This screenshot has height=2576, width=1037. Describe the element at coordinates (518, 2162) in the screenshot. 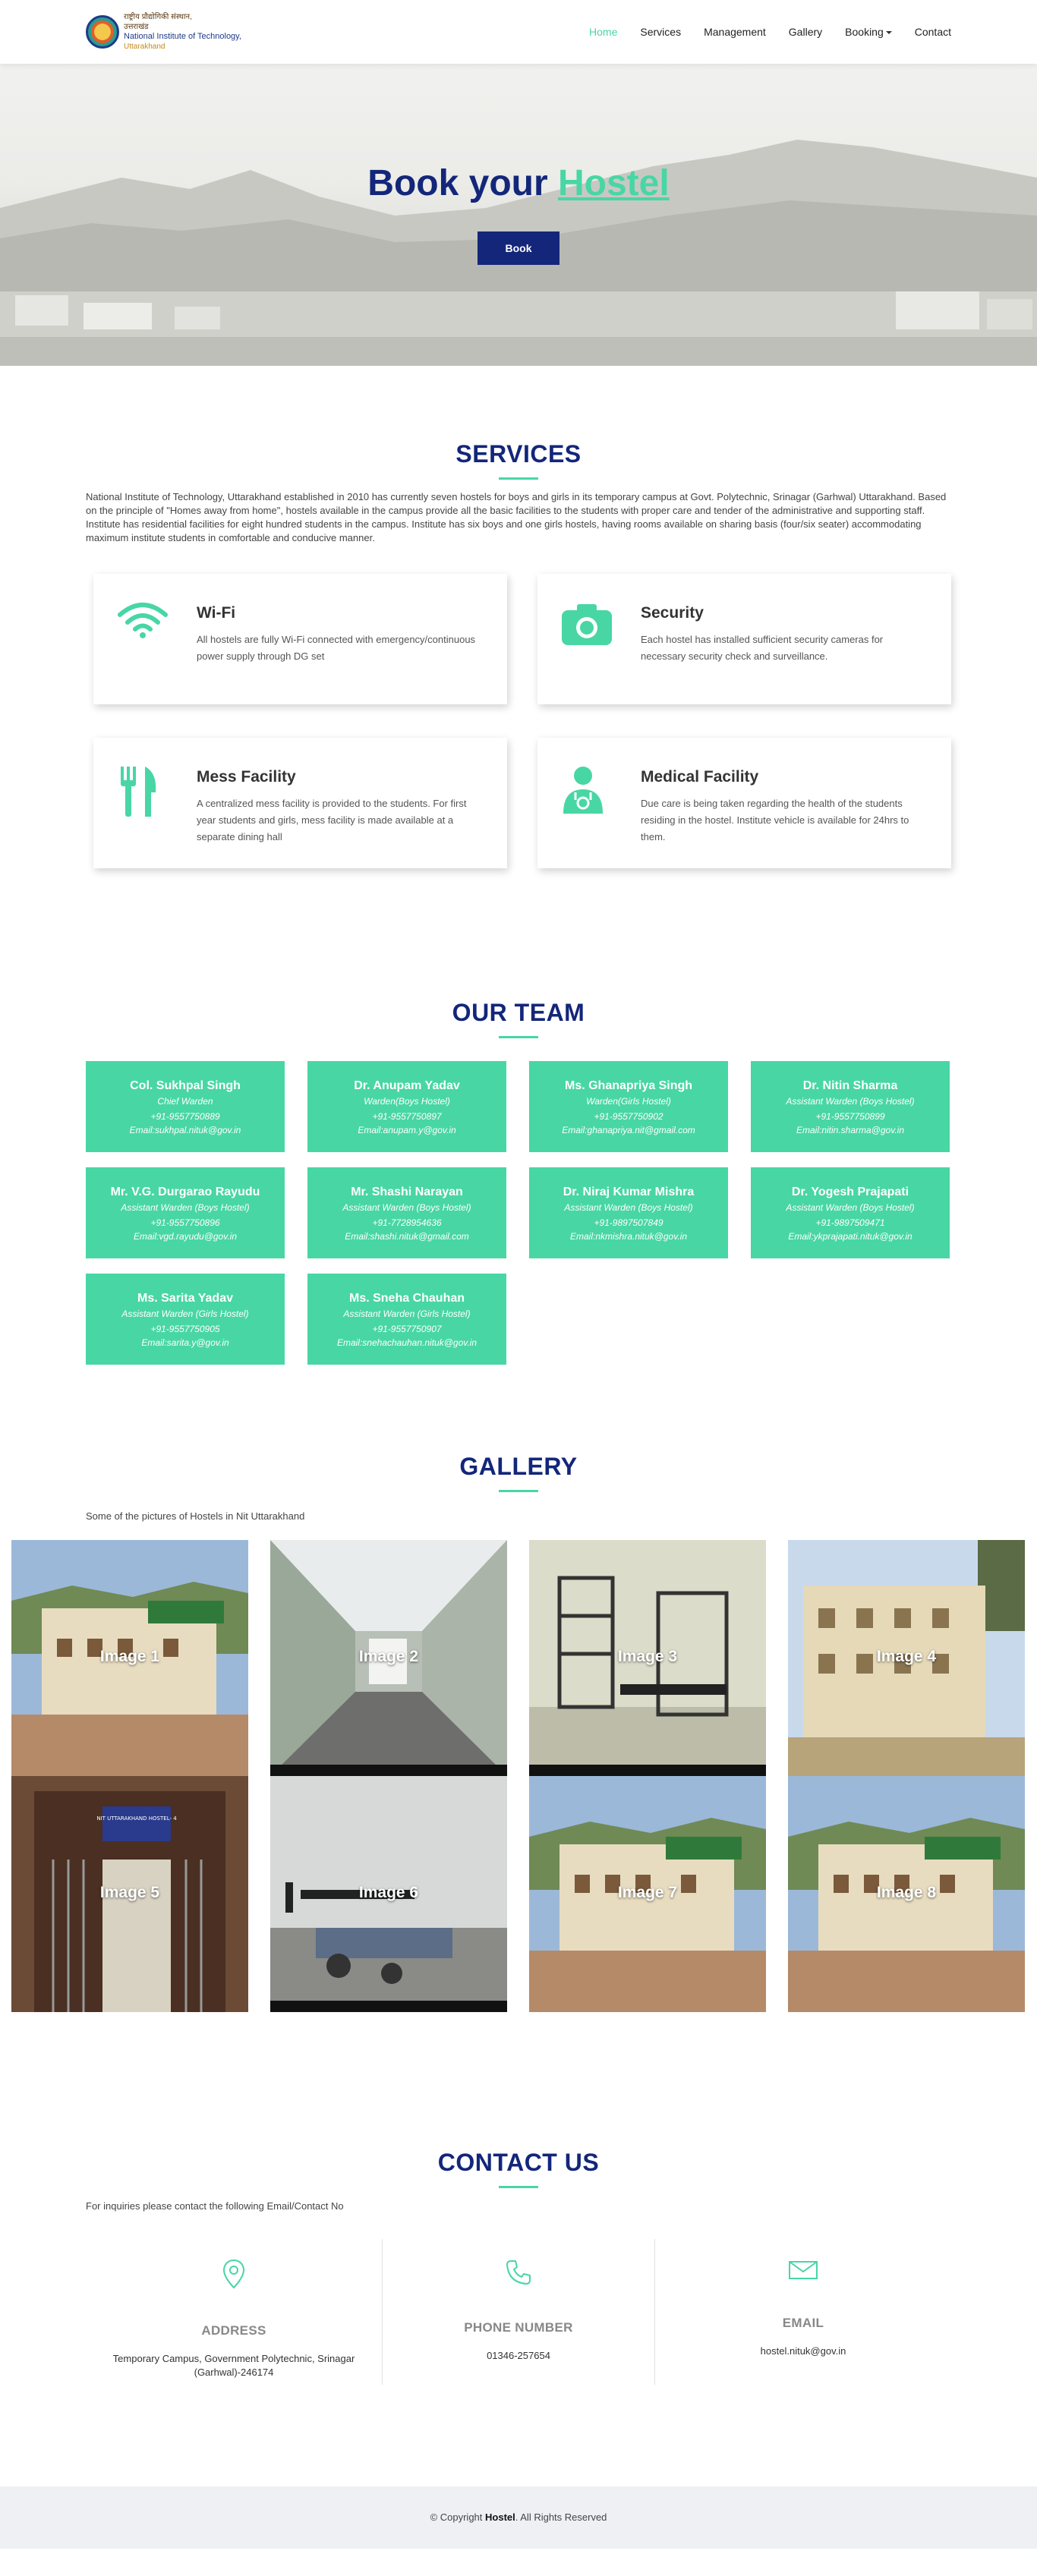

I see `contact-title: CONTACT US` at that location.